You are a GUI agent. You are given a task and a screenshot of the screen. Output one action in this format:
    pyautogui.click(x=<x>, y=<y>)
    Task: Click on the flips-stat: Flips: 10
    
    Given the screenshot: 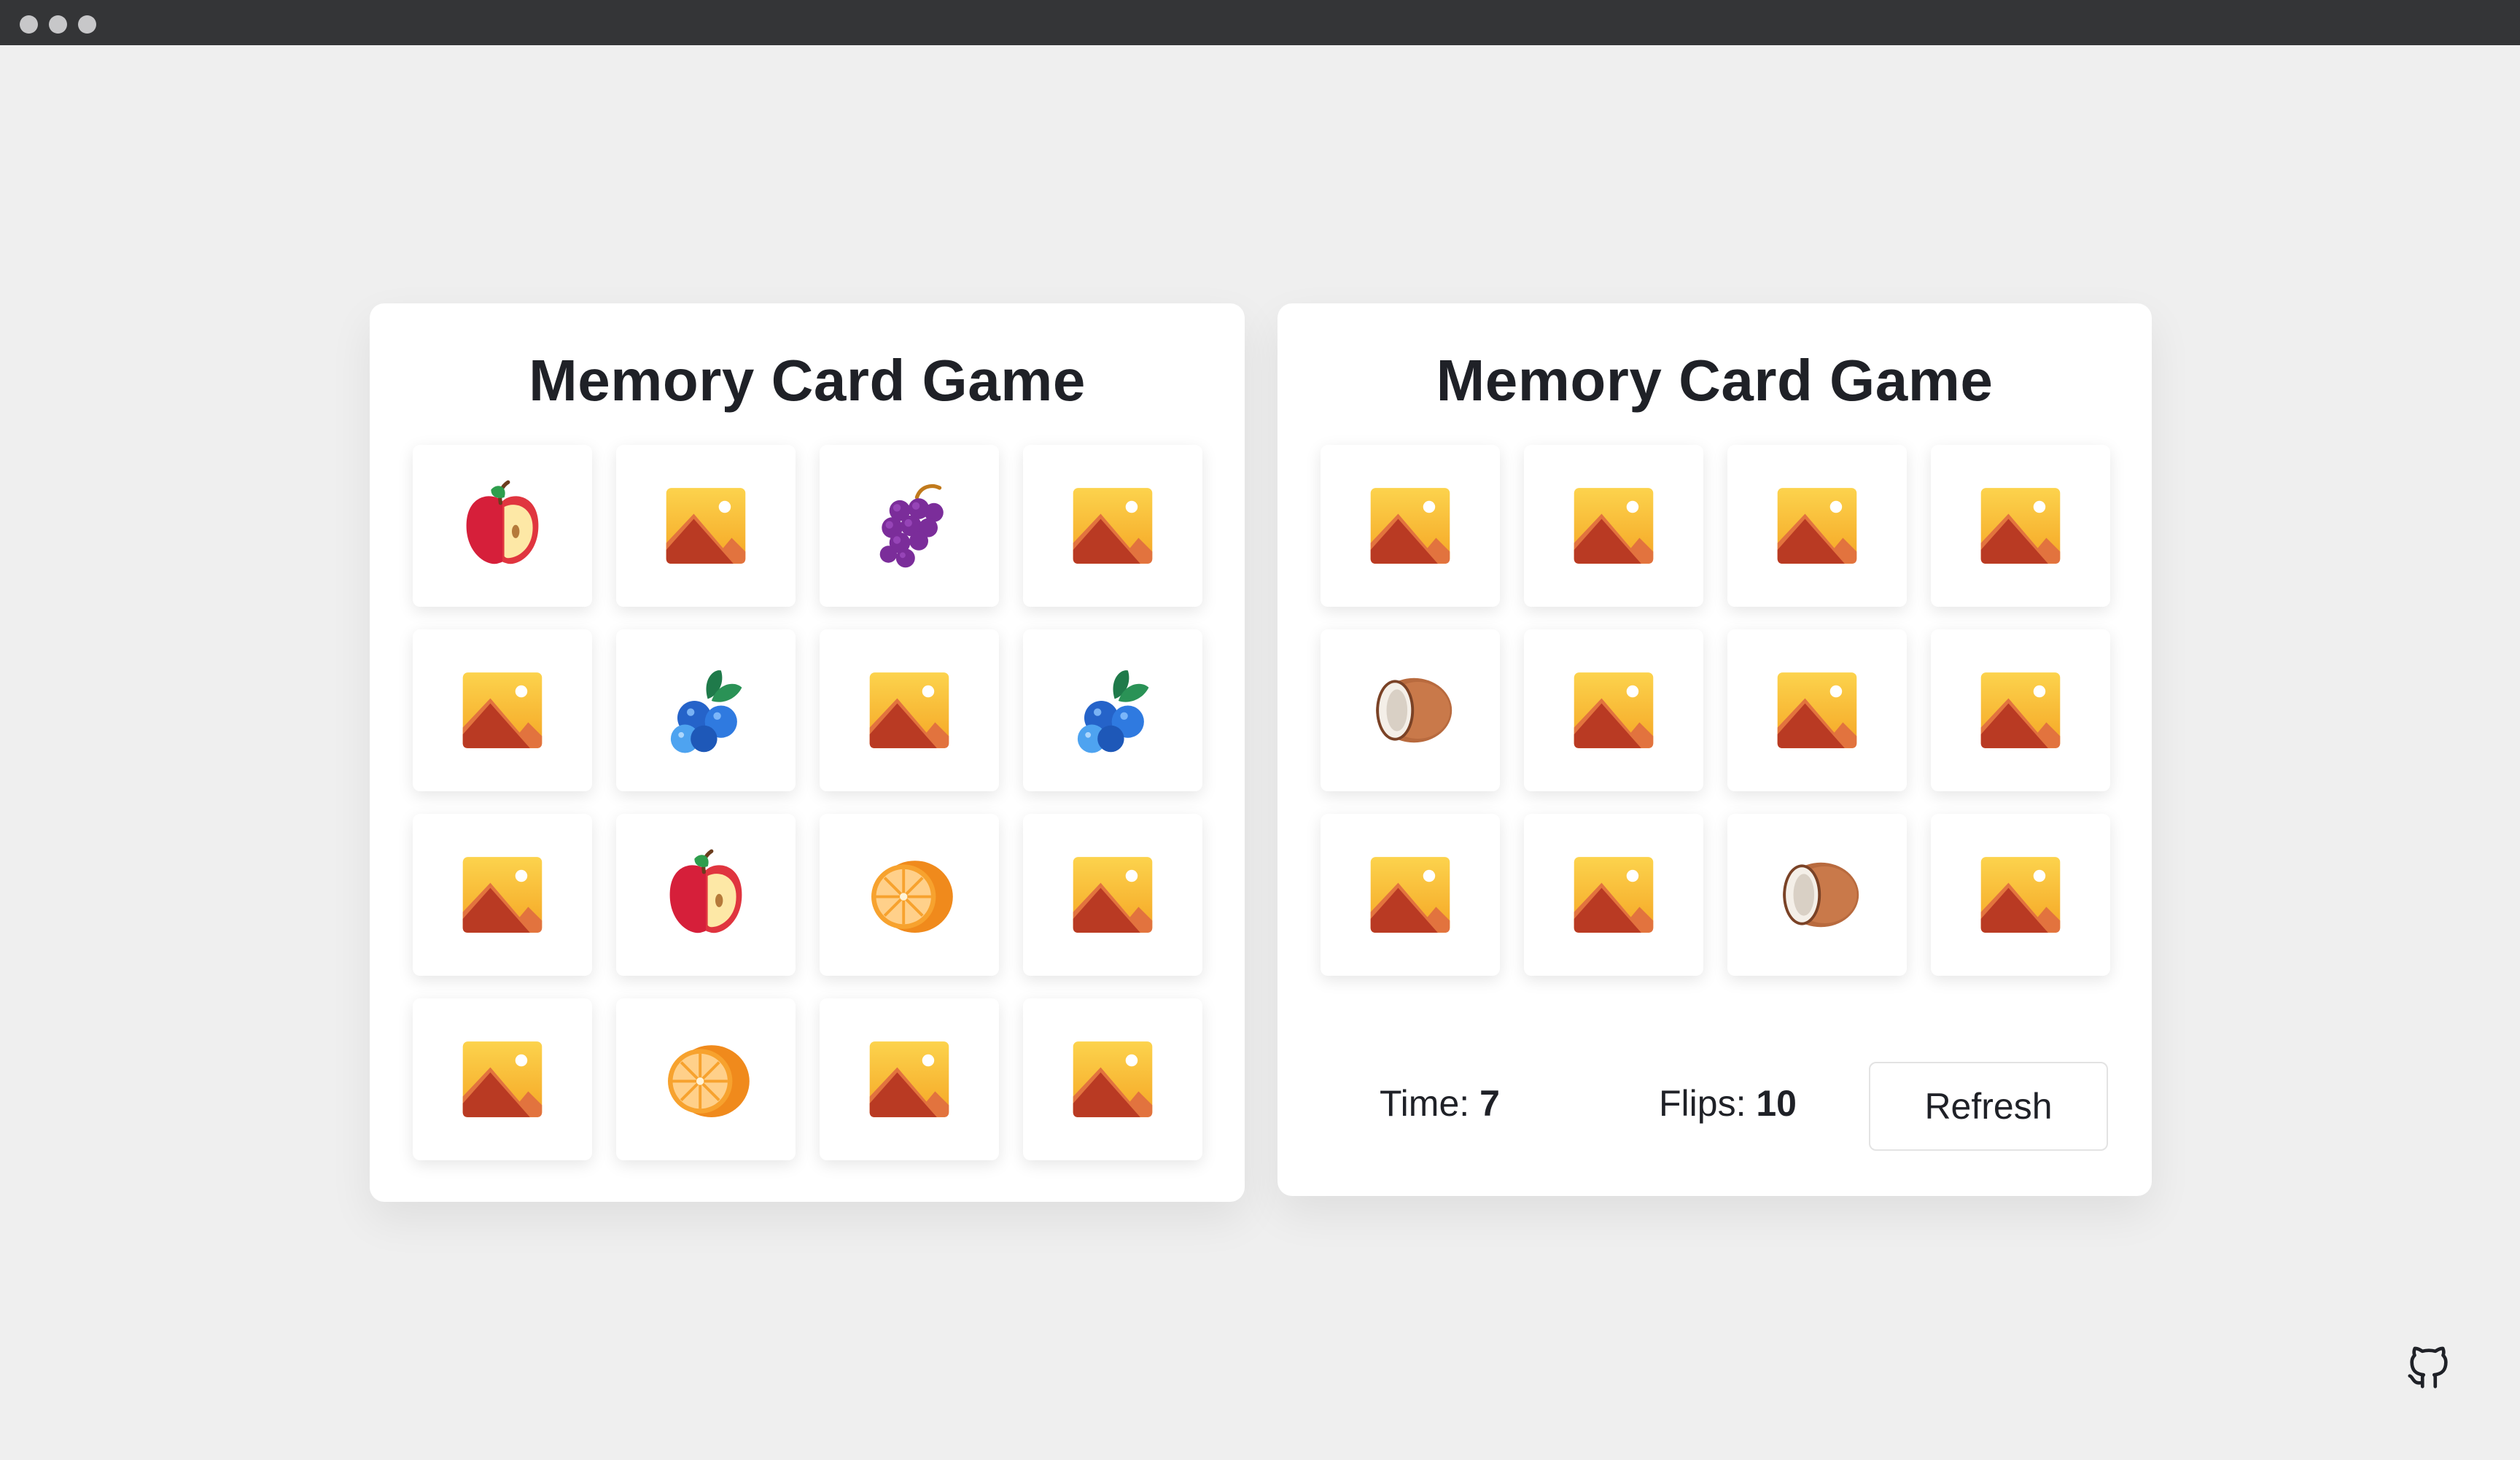 What is the action you would take?
    pyautogui.click(x=1728, y=1103)
    